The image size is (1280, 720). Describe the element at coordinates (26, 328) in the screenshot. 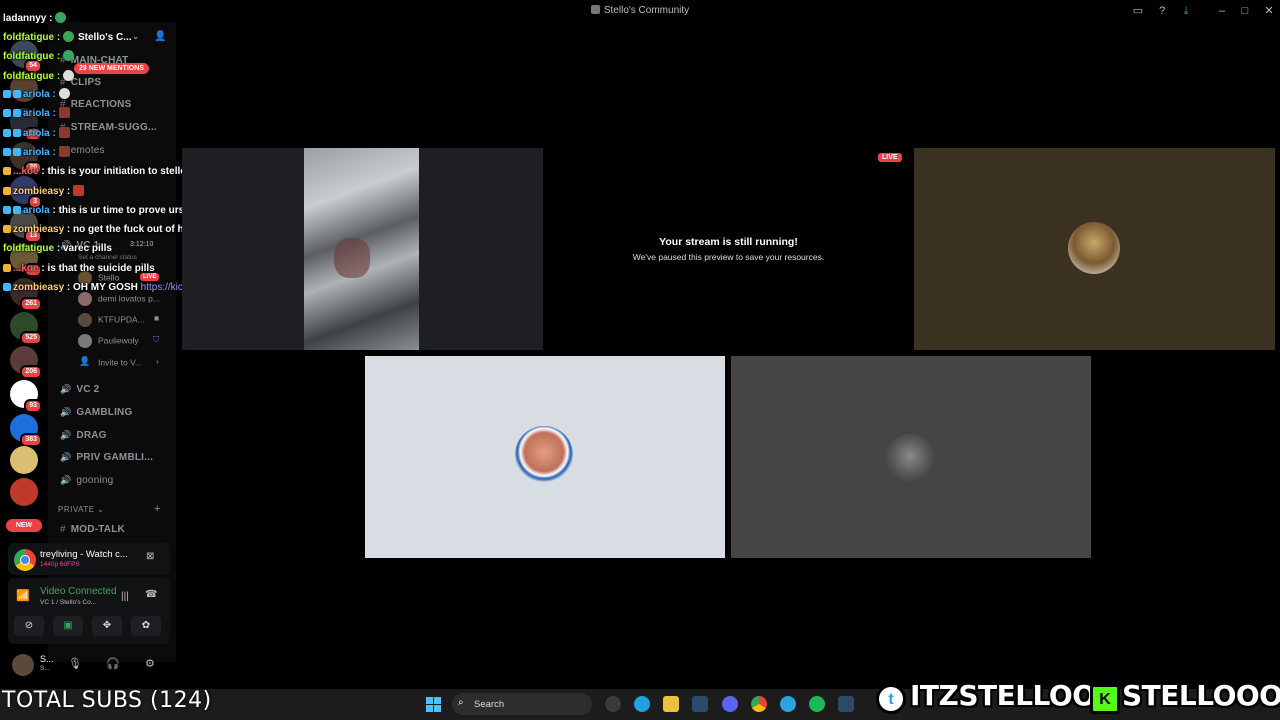

I see `server-icon: 525` at that location.